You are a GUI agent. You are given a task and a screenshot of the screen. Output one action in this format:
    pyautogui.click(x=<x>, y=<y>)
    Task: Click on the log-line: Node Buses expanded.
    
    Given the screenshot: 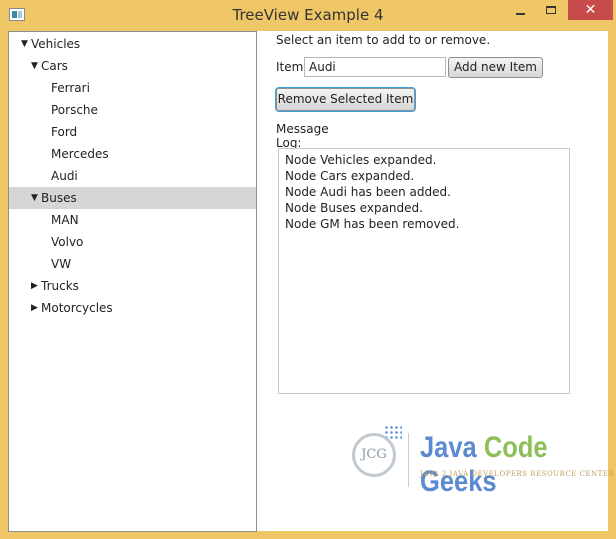 What is the action you would take?
    pyautogui.click(x=354, y=208)
    